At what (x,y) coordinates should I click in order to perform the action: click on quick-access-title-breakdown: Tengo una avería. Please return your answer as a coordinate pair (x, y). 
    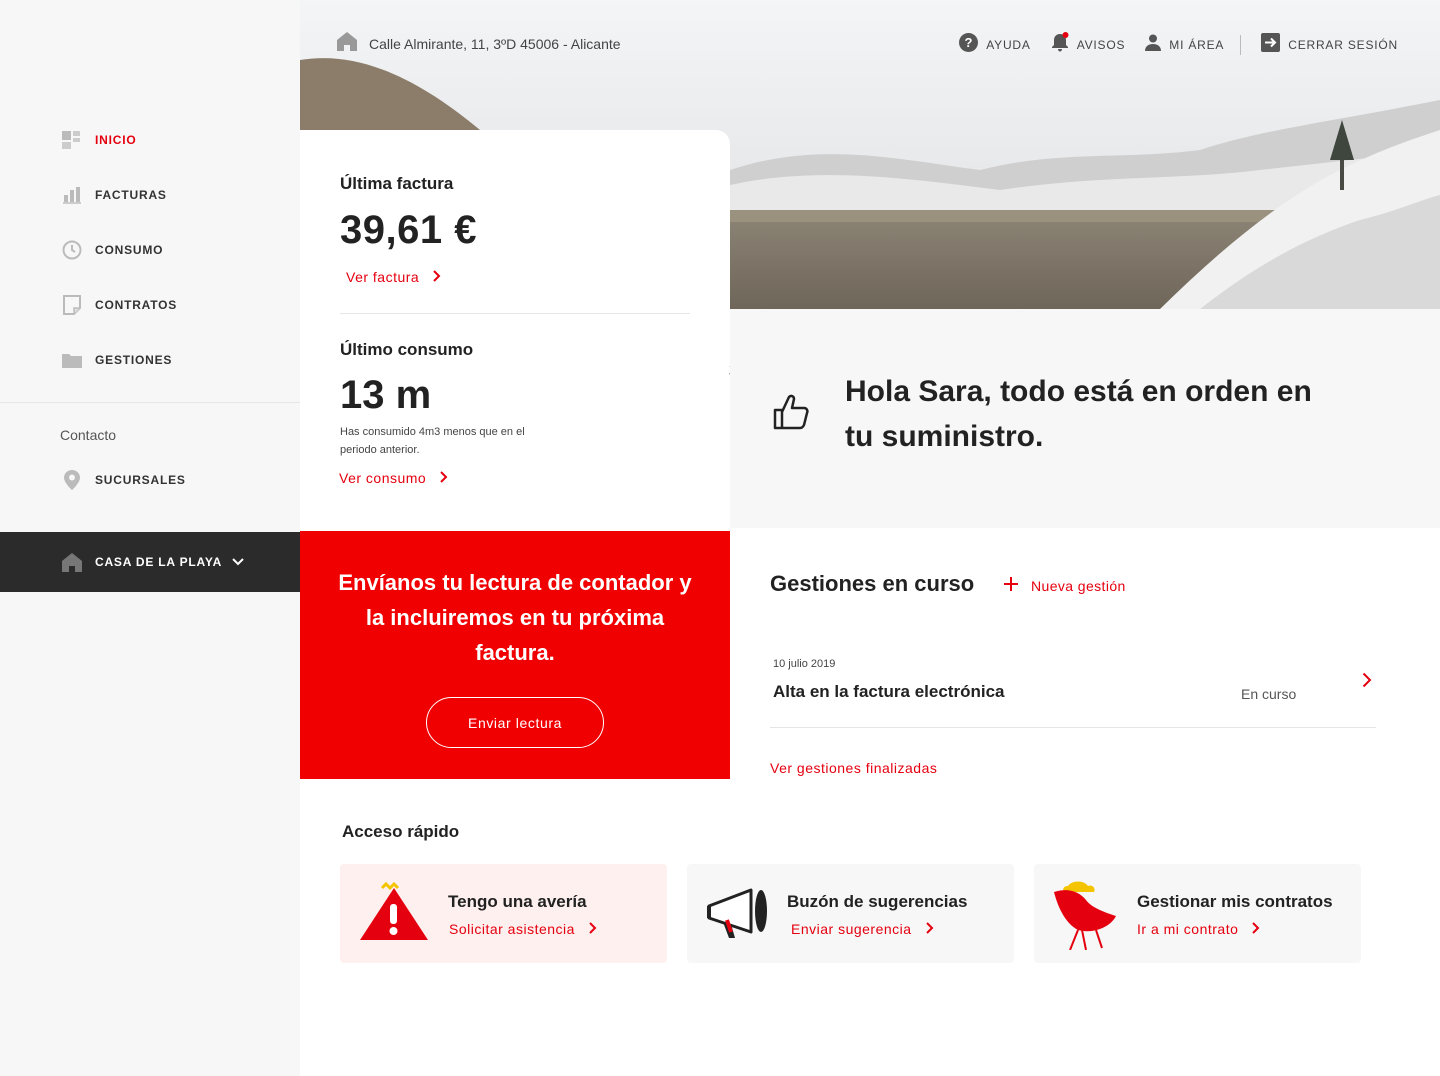
    Looking at the image, I should click on (517, 901).